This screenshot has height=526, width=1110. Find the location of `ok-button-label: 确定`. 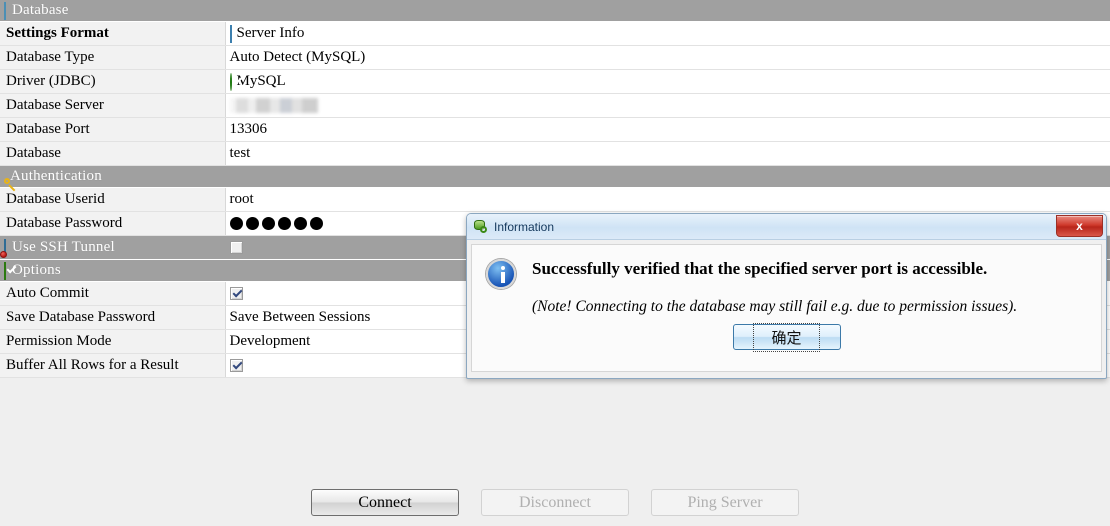

ok-button-label: 确定 is located at coordinates (786, 337).